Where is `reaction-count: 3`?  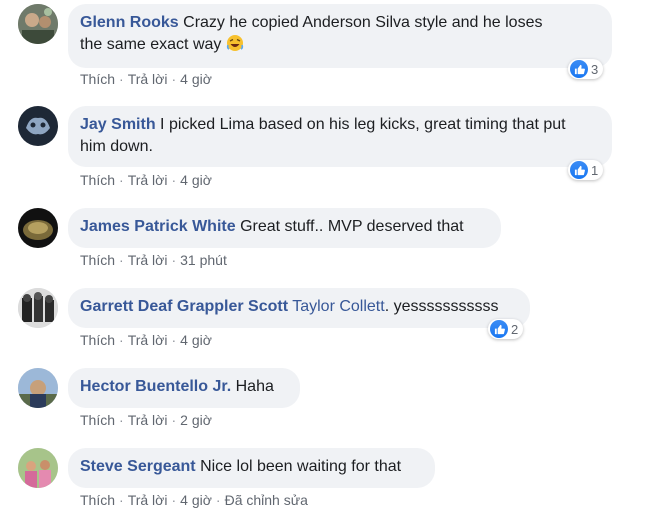 reaction-count: 3 is located at coordinates (595, 69).